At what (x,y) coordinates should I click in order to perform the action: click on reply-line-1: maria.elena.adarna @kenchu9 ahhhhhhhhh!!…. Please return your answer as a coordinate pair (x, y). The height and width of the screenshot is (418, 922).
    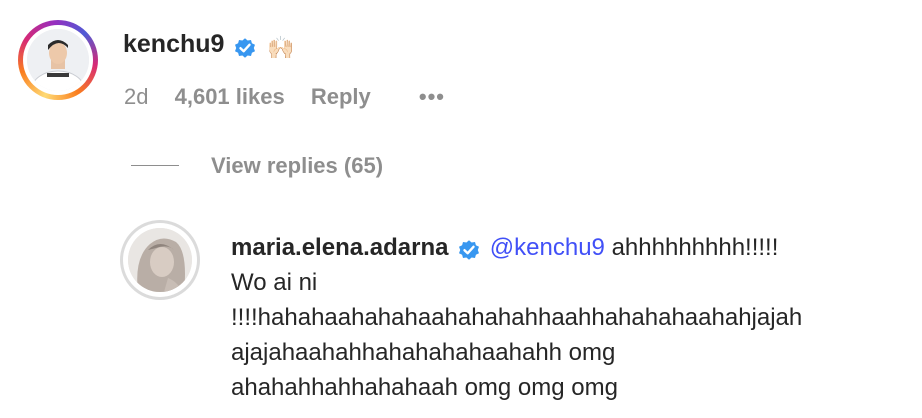
    Looking at the image, I should click on (516, 247).